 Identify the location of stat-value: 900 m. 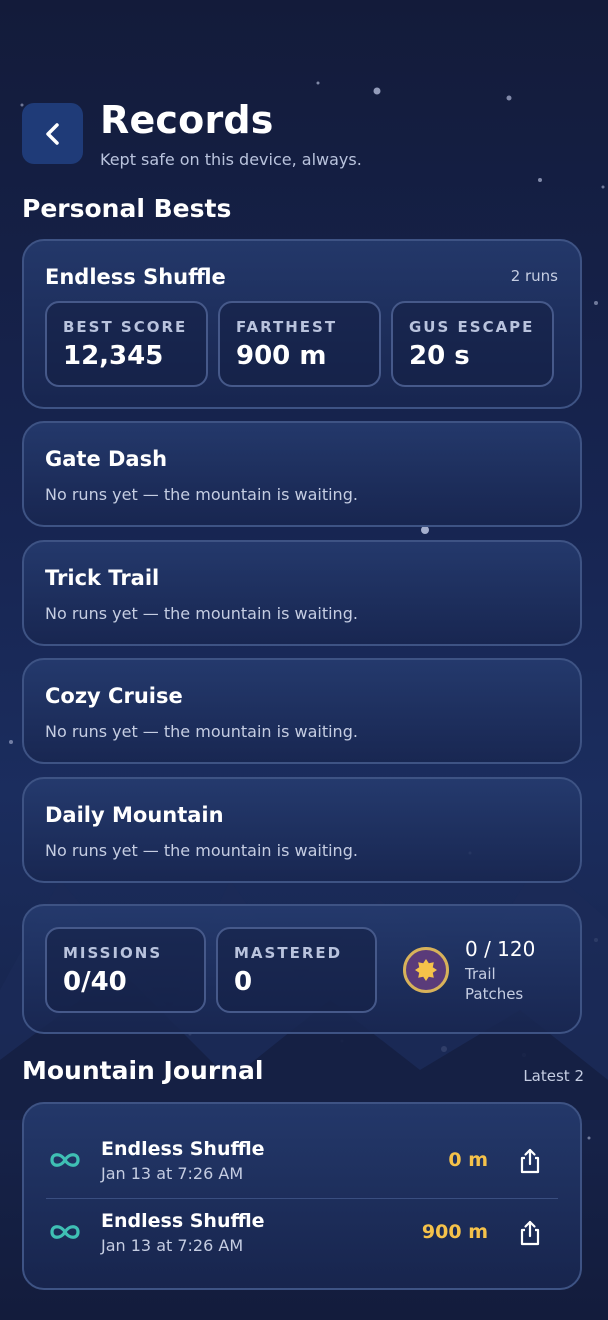
(281, 356).